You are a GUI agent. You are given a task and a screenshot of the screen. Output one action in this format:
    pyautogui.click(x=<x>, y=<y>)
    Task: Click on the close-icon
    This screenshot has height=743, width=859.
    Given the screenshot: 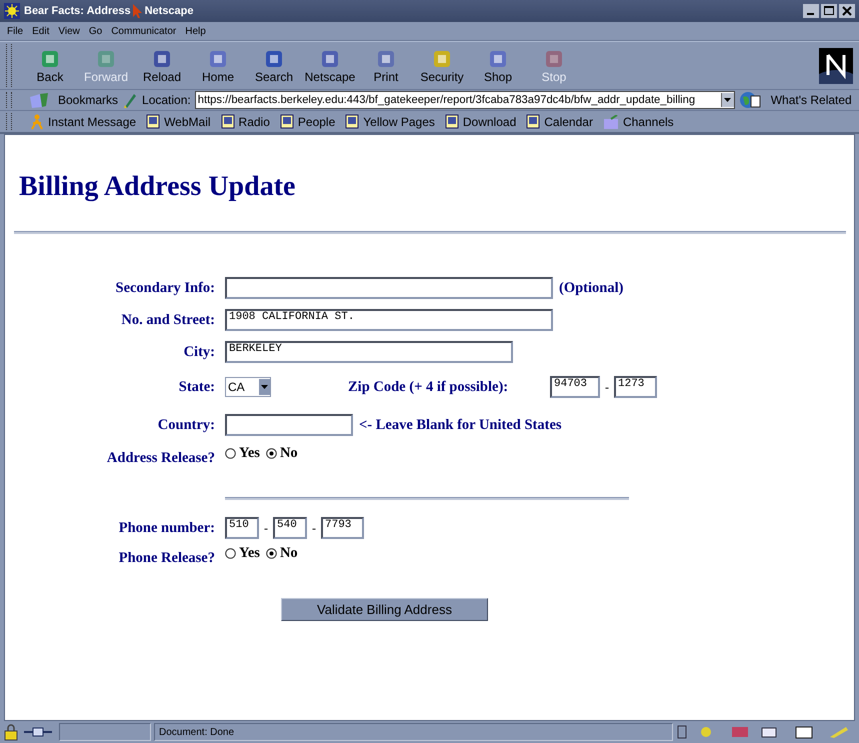 What is the action you would take?
    pyautogui.click(x=847, y=11)
    